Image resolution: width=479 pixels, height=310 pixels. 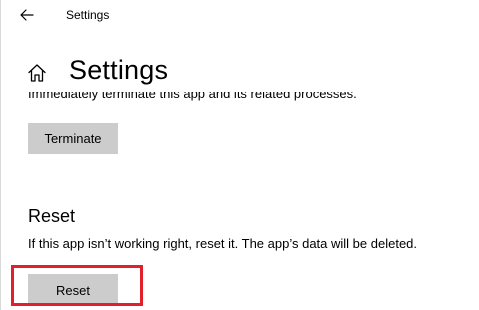 What do you see at coordinates (239, 72) in the screenshot?
I see `page-header: Settings` at bounding box center [239, 72].